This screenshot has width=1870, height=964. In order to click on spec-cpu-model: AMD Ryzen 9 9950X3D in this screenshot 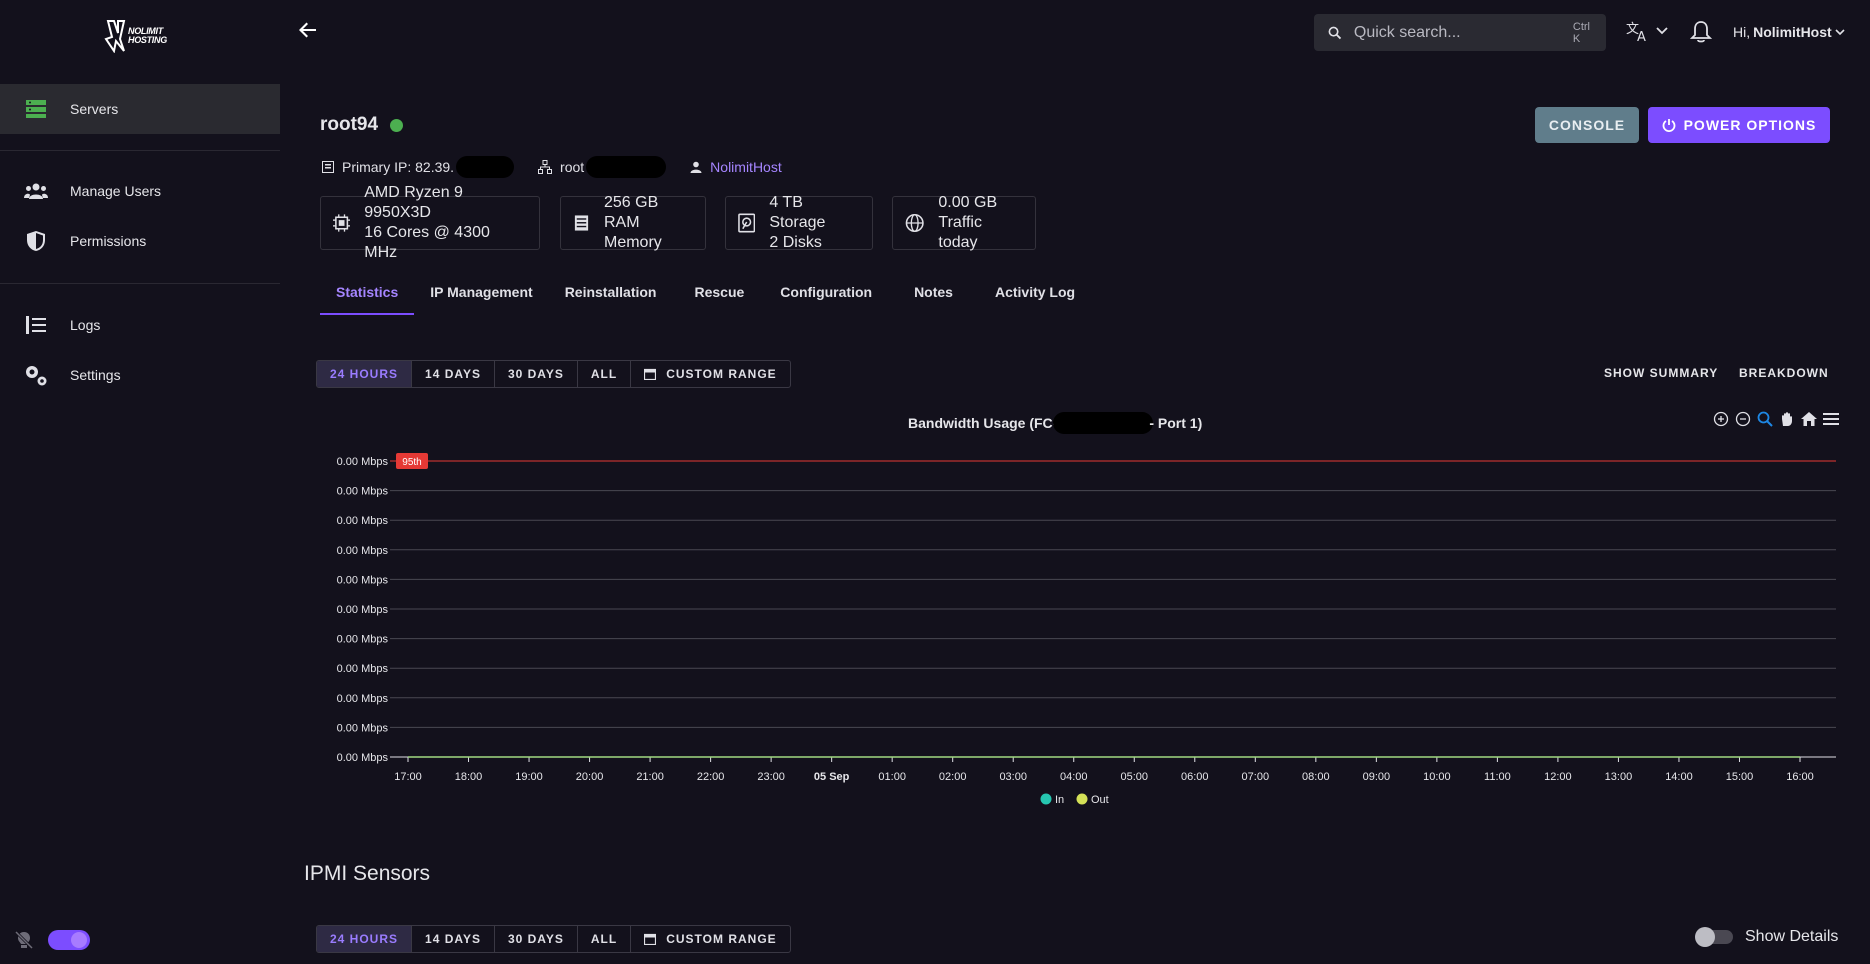, I will do `click(413, 202)`.